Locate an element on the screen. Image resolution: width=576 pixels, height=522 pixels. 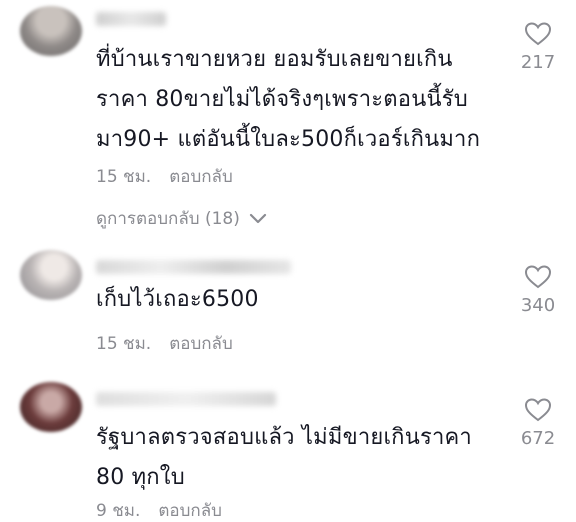
like-button: 672 is located at coordinates (538, 423).